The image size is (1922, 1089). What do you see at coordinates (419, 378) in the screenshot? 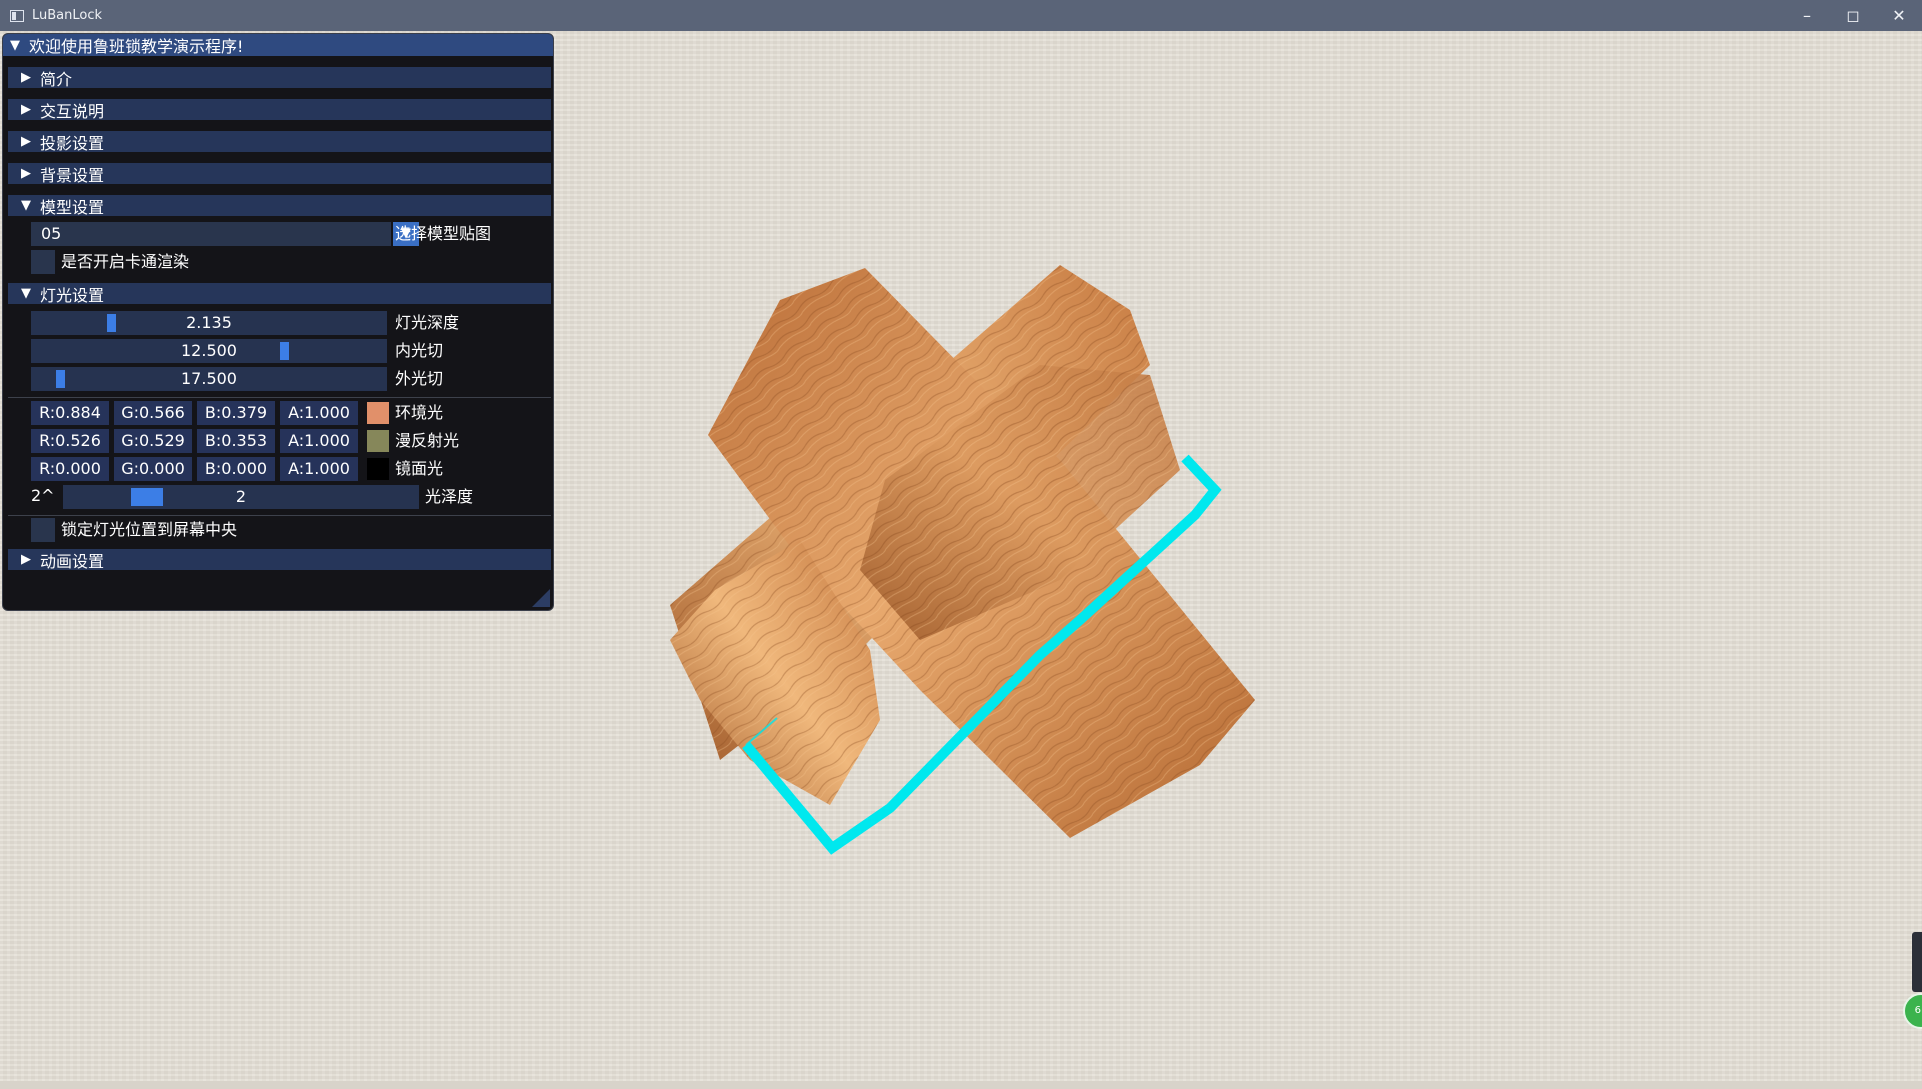
I see `outer-cutoff-label: 外光切` at bounding box center [419, 378].